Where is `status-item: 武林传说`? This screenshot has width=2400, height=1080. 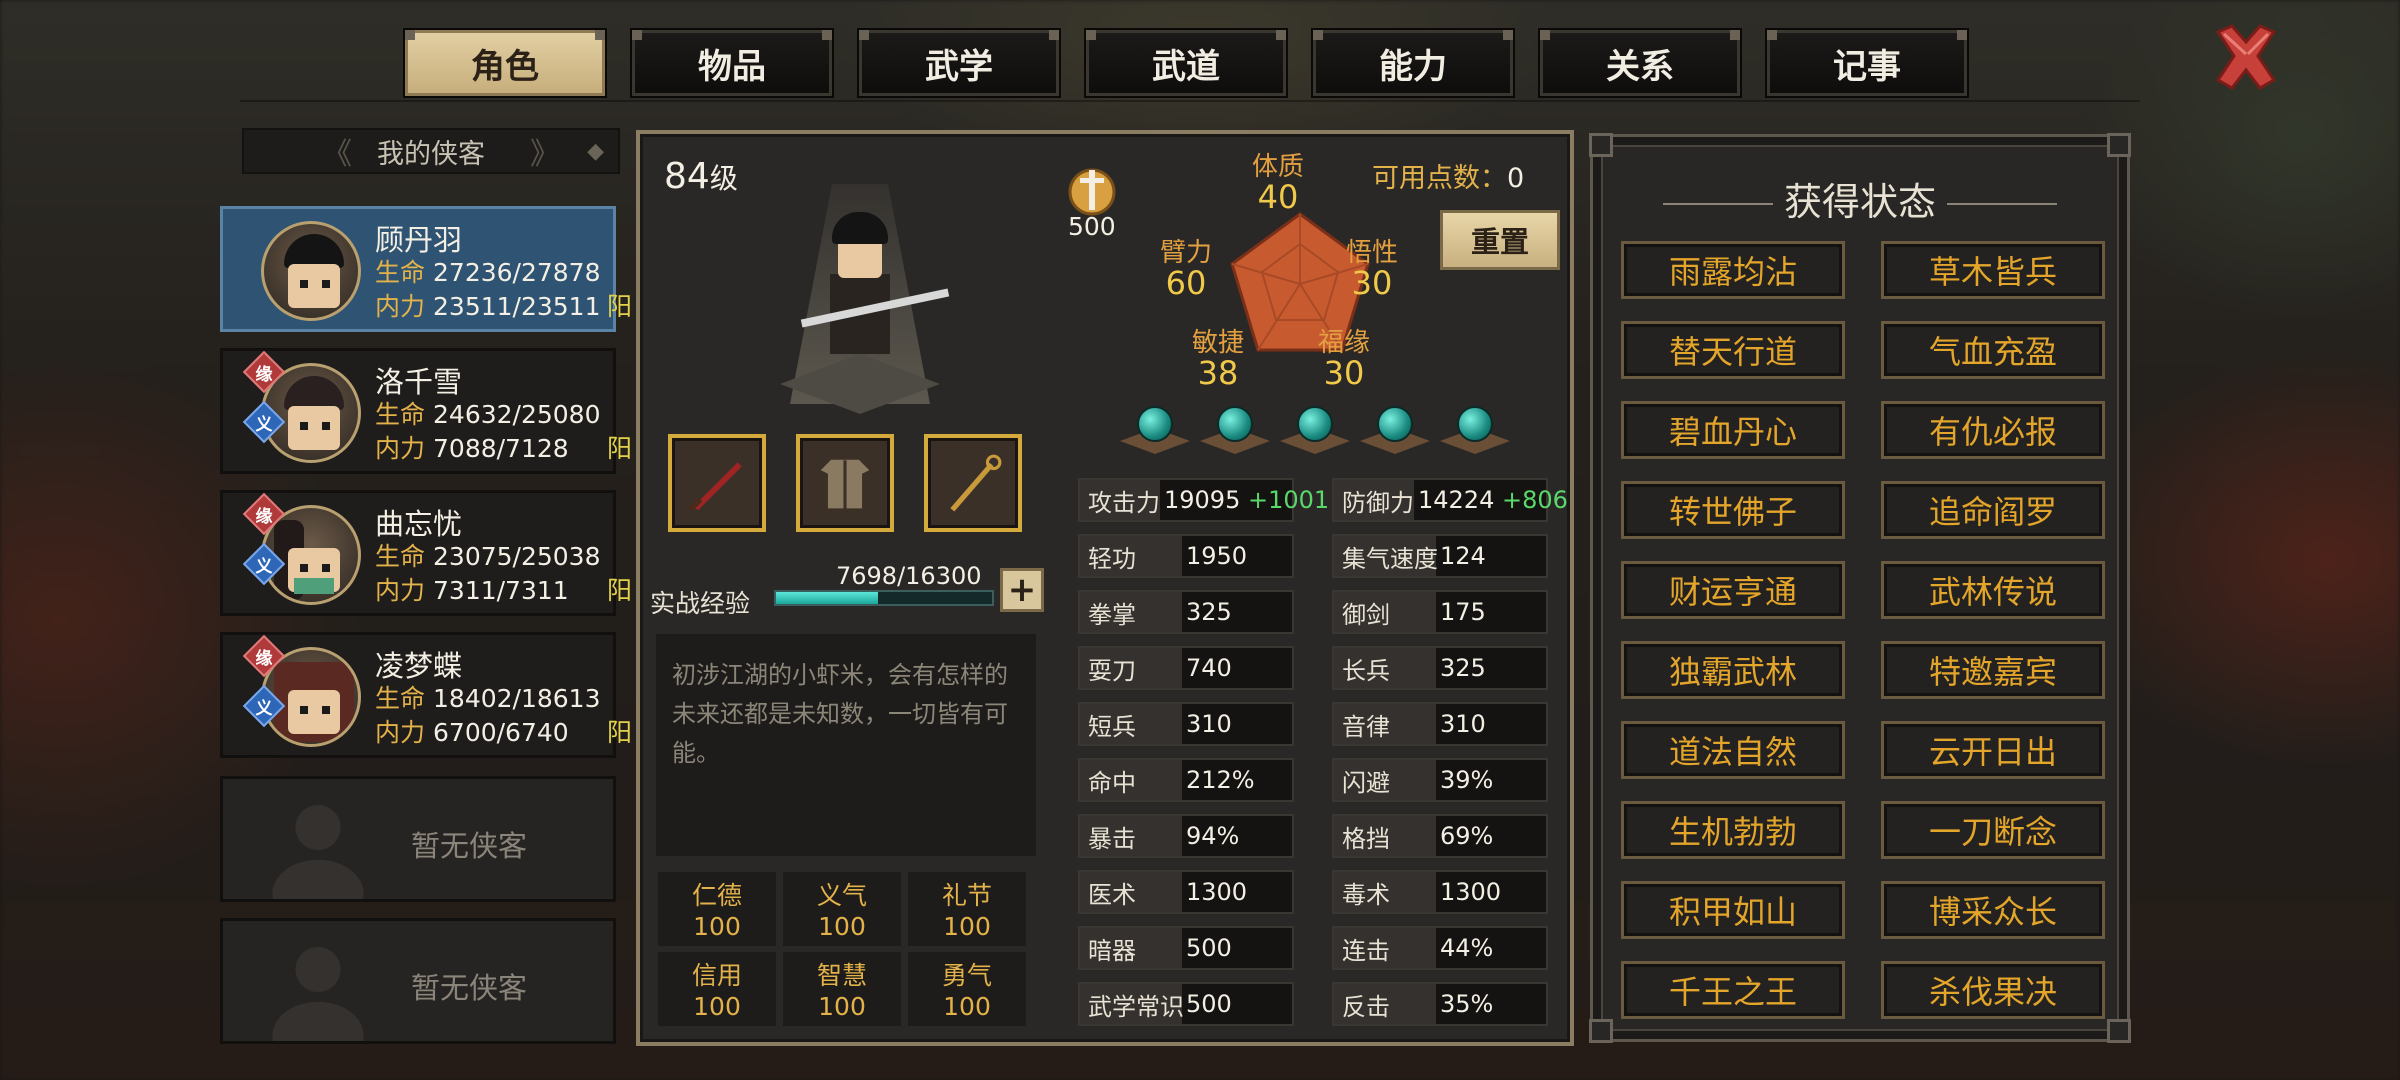 status-item: 武林传说 is located at coordinates (1993, 590).